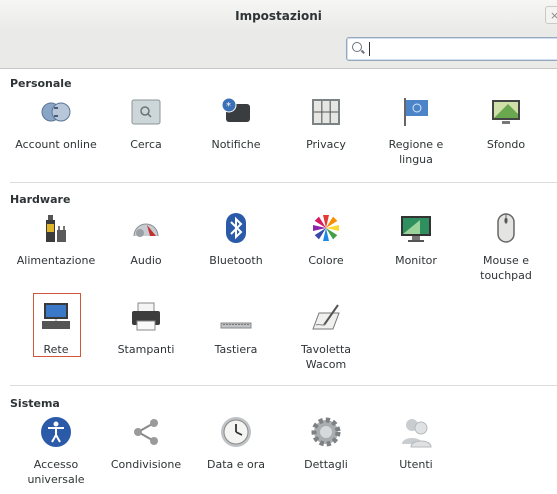  Describe the element at coordinates (40, 199) in the screenshot. I see `section-title-hardware: Hardware` at that location.